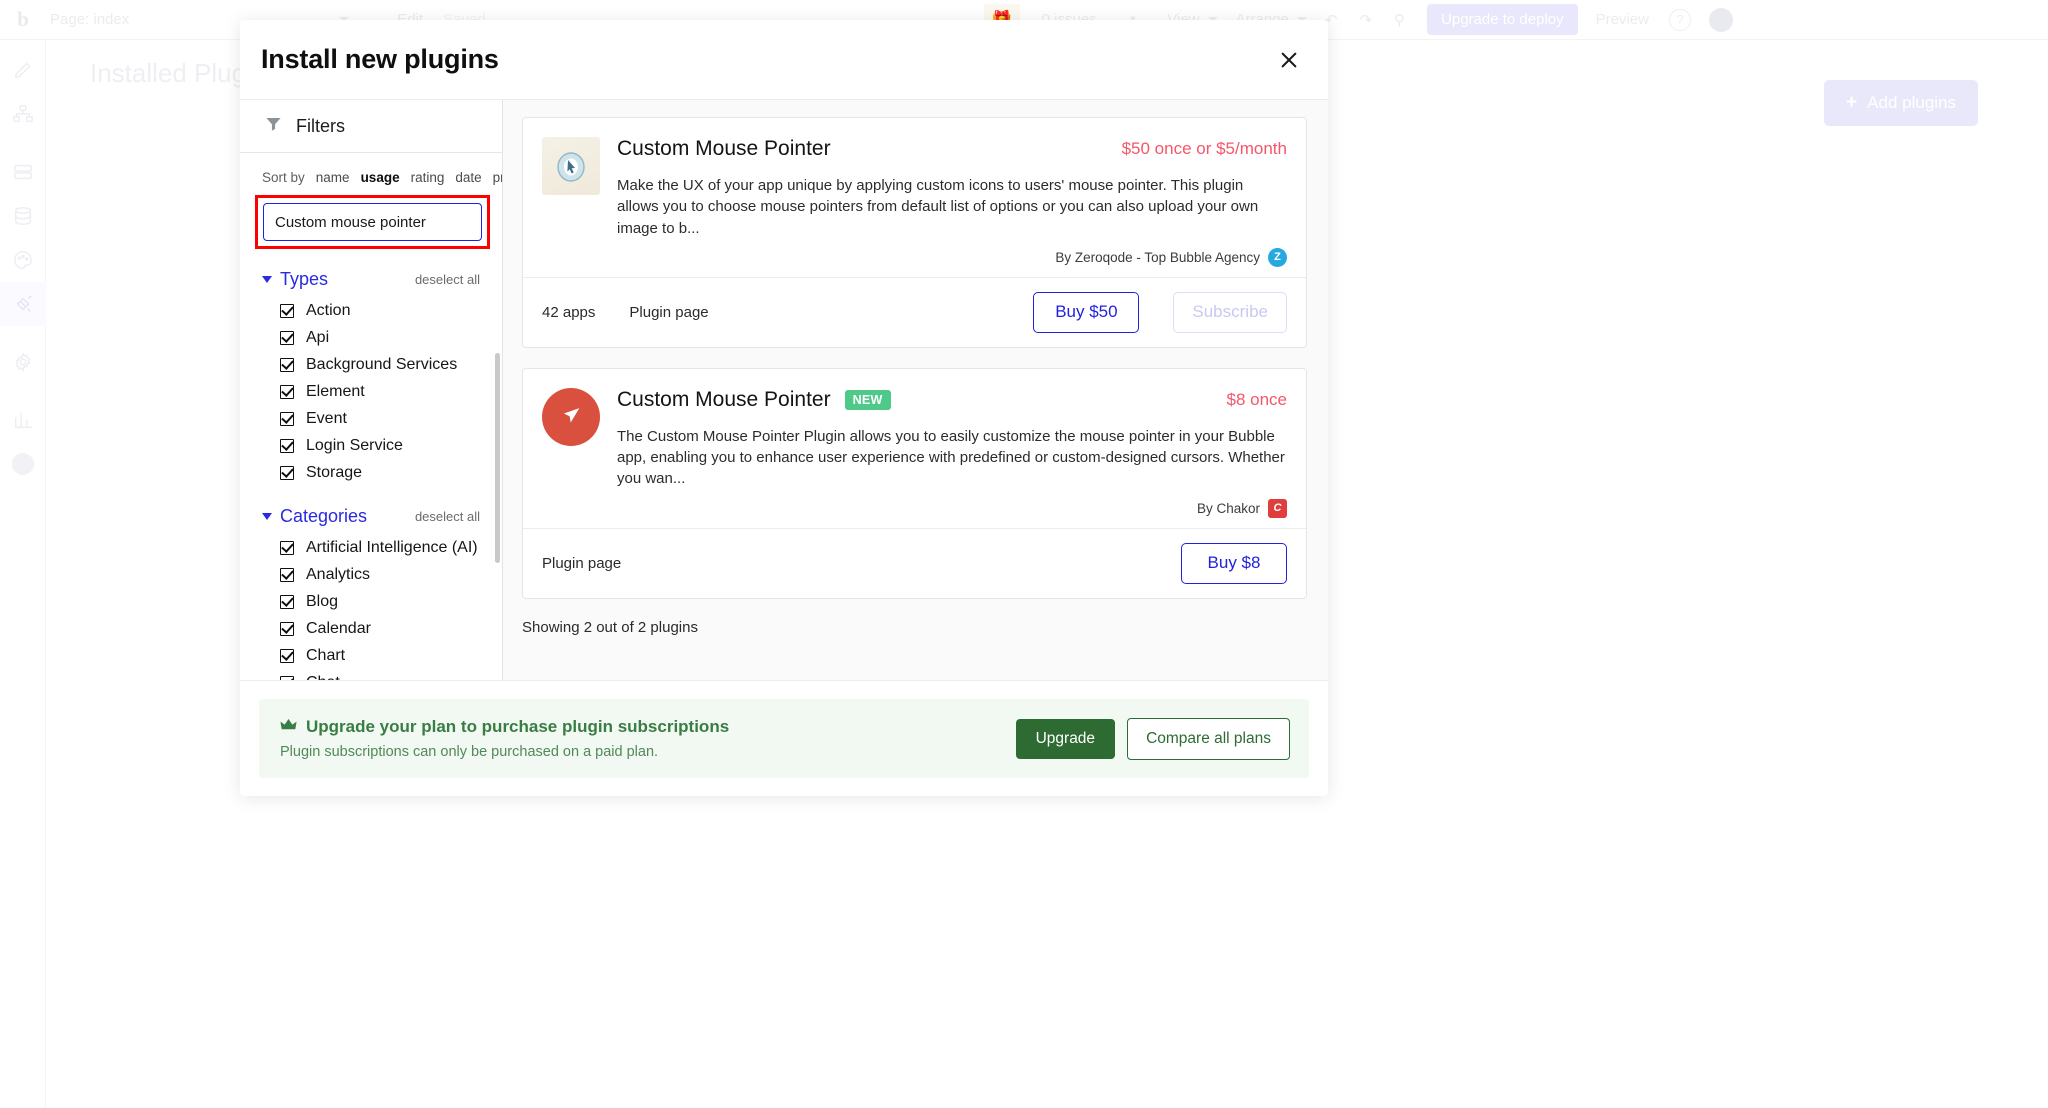 This screenshot has width=2048, height=1108. Describe the element at coordinates (326, 418) in the screenshot. I see `filter-label: Event` at that location.